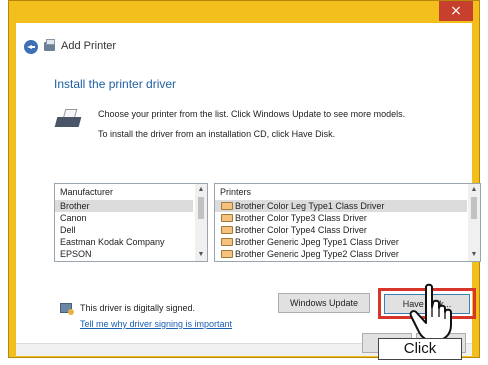  Describe the element at coordinates (301, 218) in the screenshot. I see `list-item-label: Brother Color Type3 Class Driver` at that location.